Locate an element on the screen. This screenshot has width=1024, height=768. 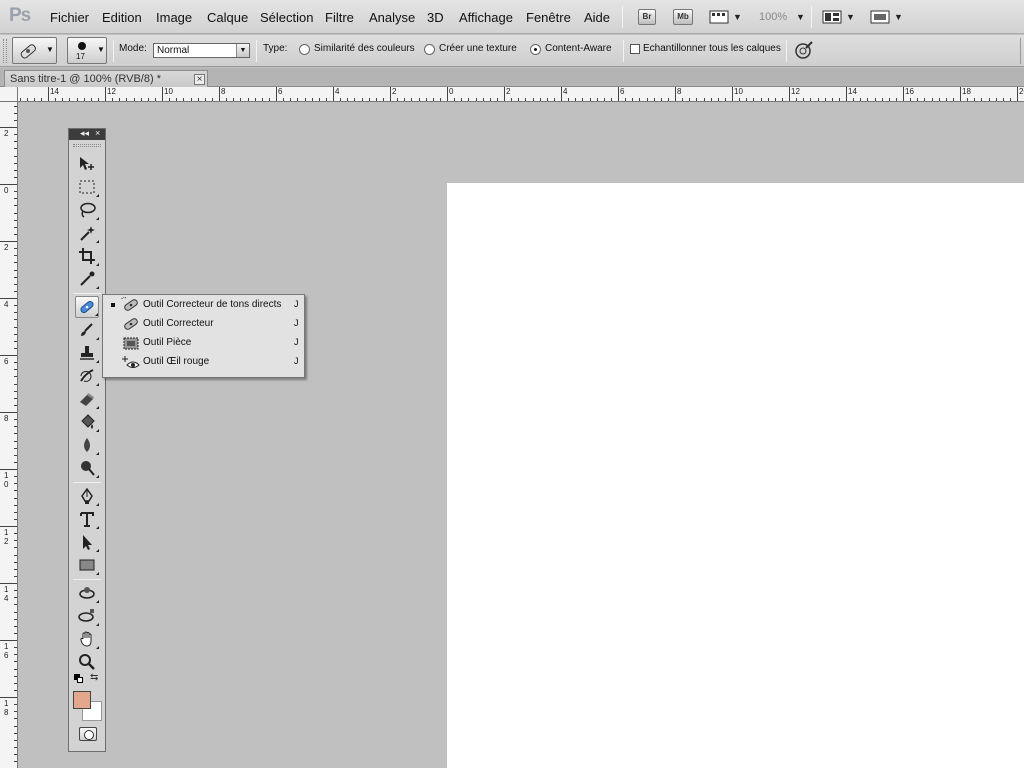
ruler-label: 2 is located at coordinates (6, 247).